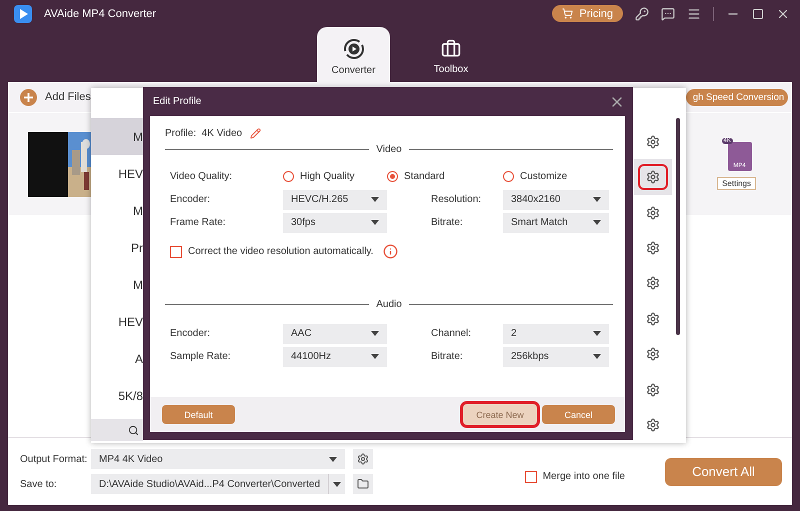 Image resolution: width=800 pixels, height=511 pixels. I want to click on settings-button: Settings, so click(736, 183).